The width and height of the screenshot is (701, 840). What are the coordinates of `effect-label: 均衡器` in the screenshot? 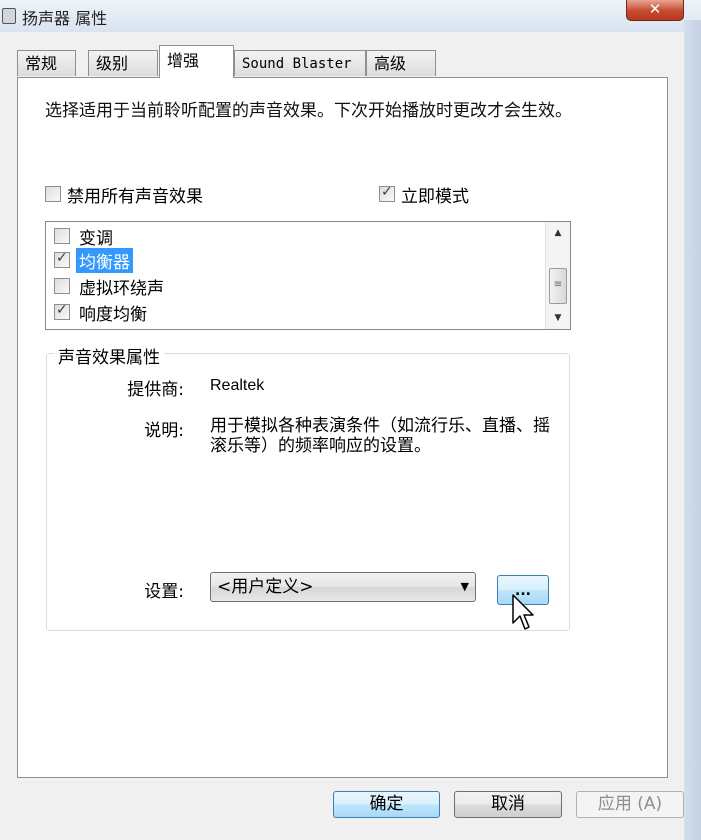 It's located at (104, 260).